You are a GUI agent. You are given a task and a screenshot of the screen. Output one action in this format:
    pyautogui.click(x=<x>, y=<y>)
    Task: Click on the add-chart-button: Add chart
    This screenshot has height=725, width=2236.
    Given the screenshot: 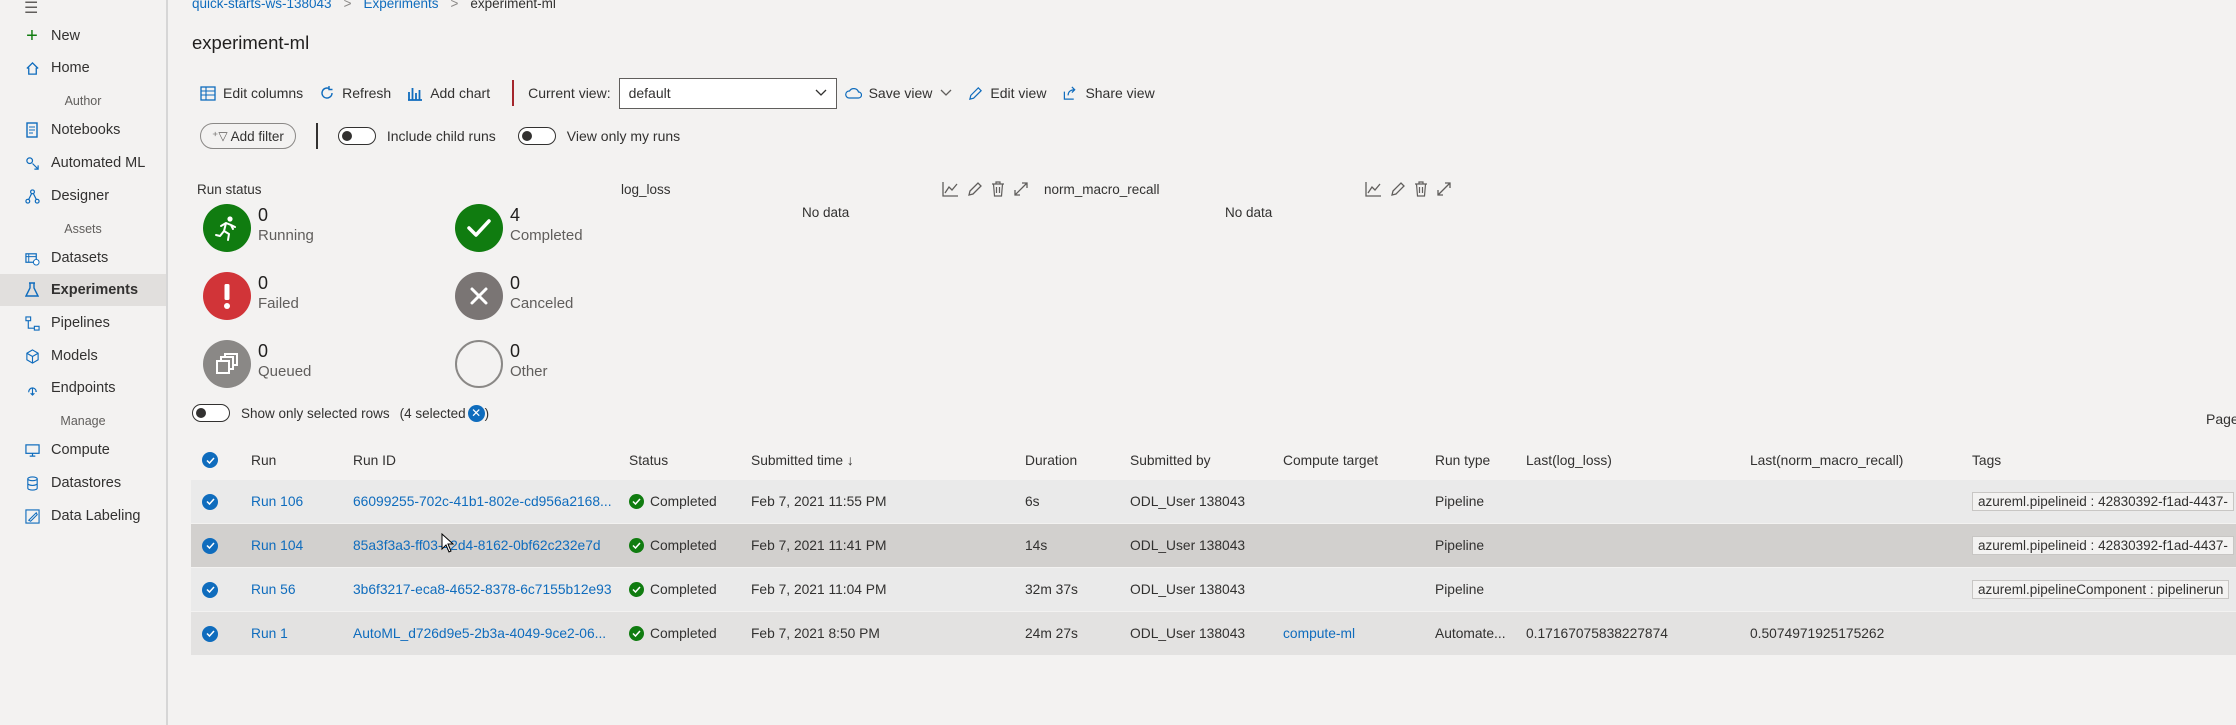 What is the action you would take?
    pyautogui.click(x=448, y=93)
    